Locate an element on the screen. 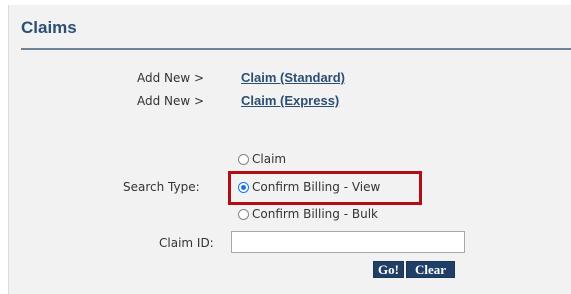 The image size is (571, 294). claim-id-input is located at coordinates (348, 242).